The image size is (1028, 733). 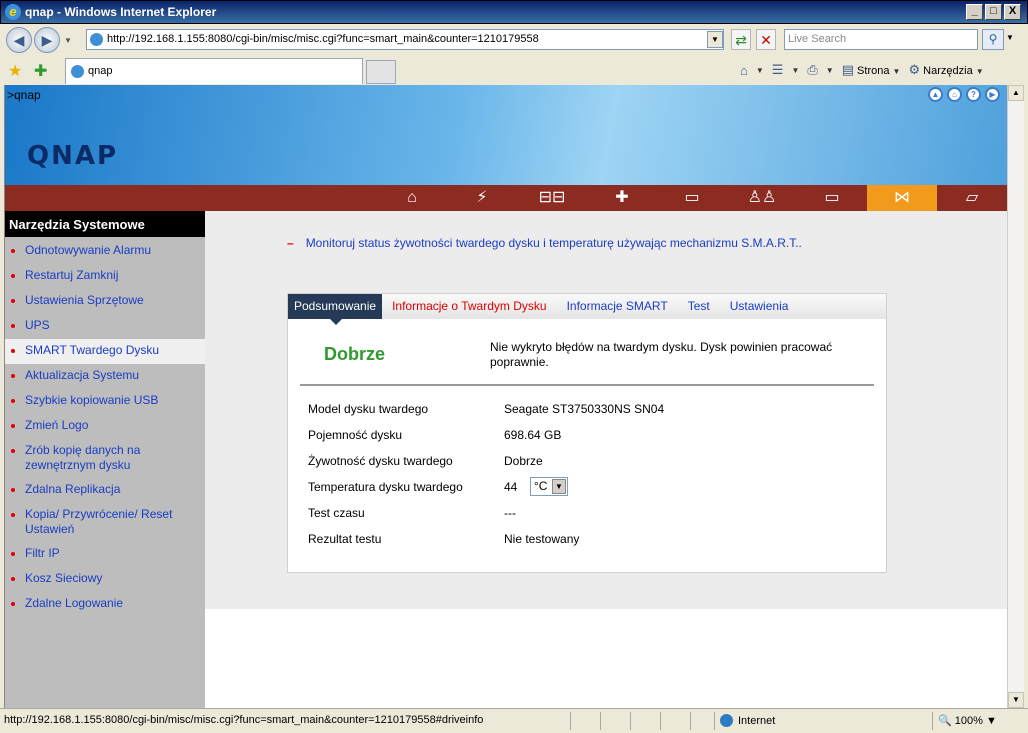 I want to click on maximize-button: □, so click(x=993, y=12).